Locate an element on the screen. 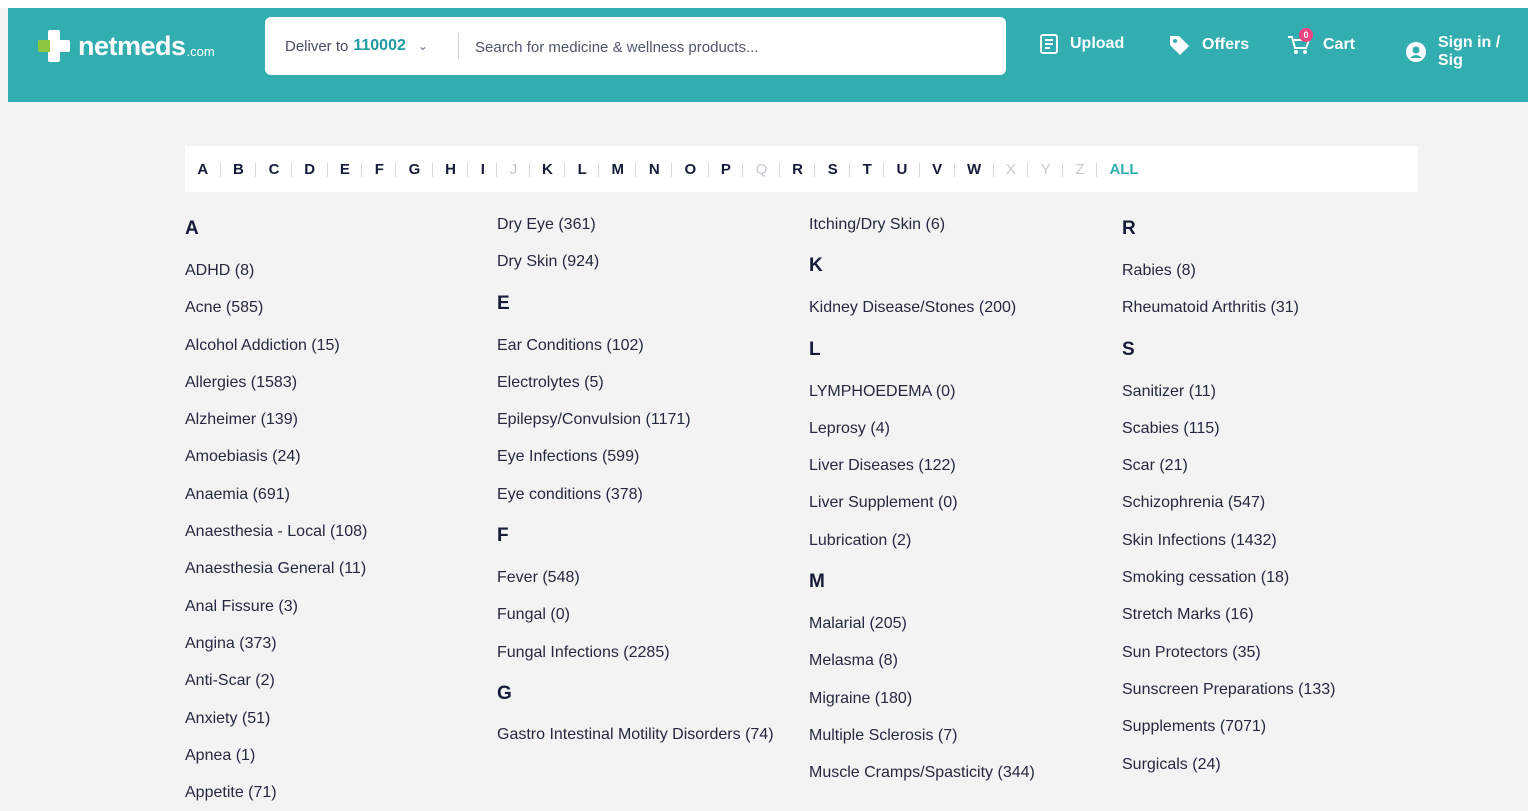 This screenshot has height=811, width=1528. condition-link: Kidney Disease/Stones (200) is located at coordinates (959, 307).